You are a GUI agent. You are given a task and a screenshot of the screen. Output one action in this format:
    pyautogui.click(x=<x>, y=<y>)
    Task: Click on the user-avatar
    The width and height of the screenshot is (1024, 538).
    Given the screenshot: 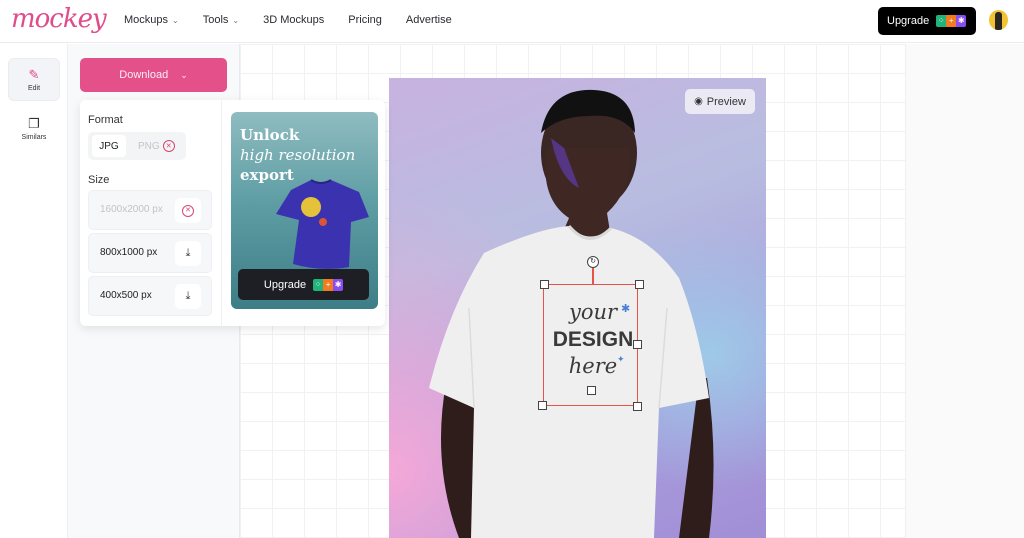 What is the action you would take?
    pyautogui.click(x=998, y=20)
    